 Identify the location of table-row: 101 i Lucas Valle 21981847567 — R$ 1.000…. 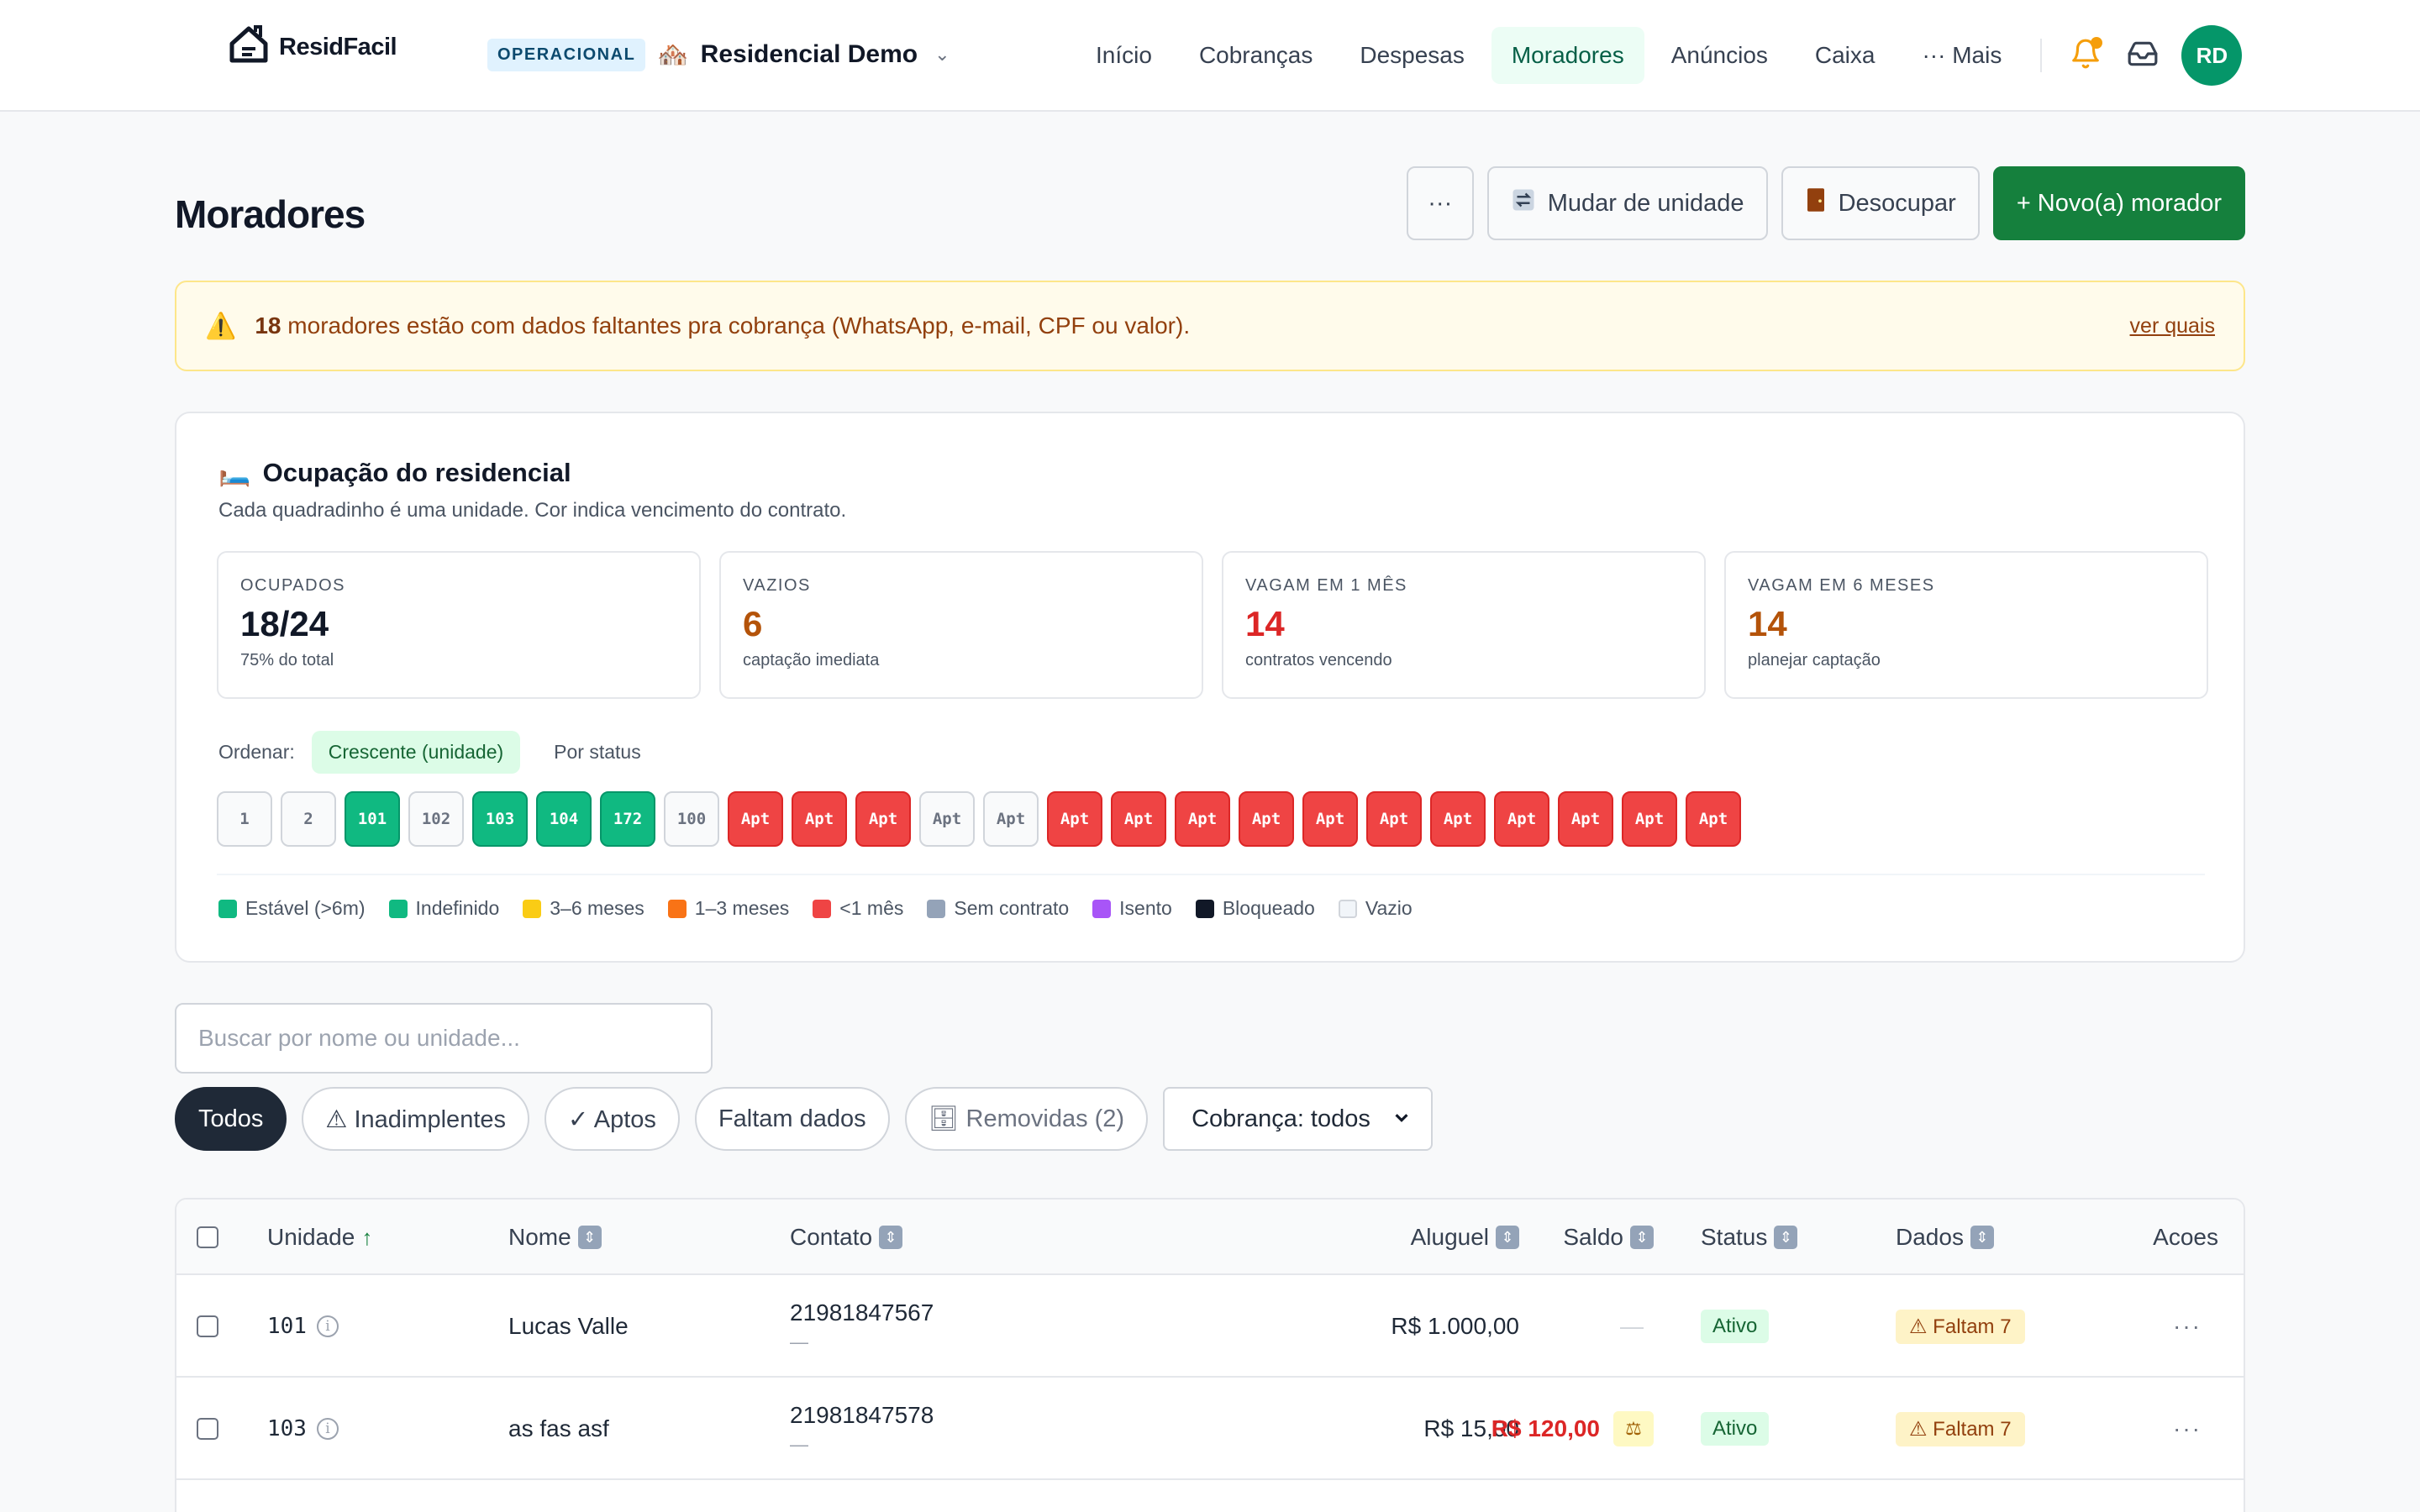
(1210, 1326).